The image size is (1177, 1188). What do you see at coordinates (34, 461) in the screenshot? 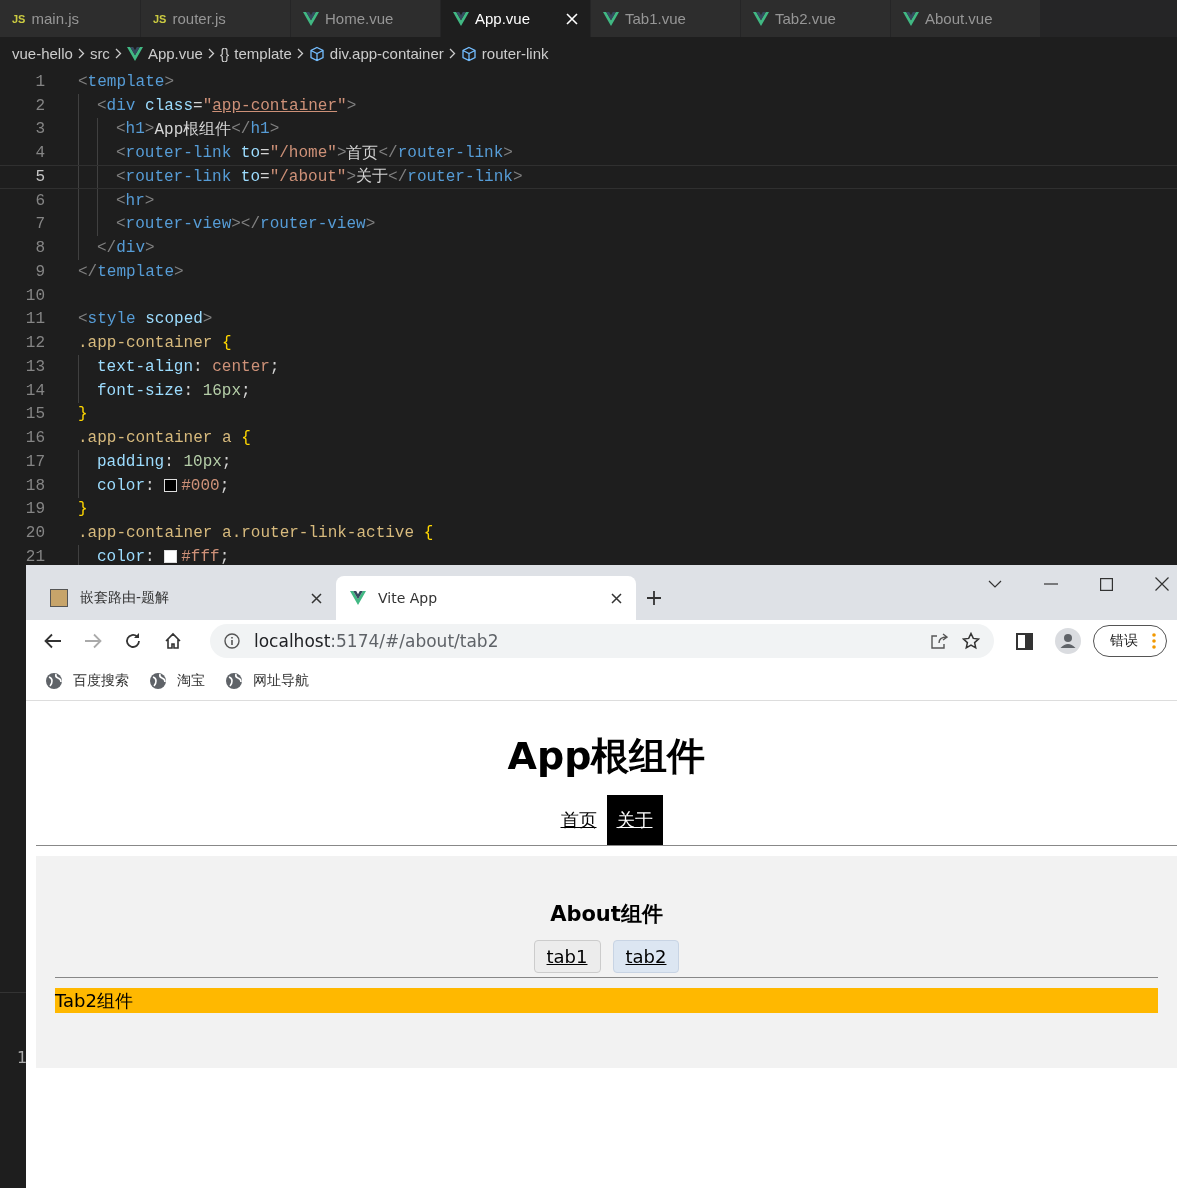
I see `line-number: 17` at bounding box center [34, 461].